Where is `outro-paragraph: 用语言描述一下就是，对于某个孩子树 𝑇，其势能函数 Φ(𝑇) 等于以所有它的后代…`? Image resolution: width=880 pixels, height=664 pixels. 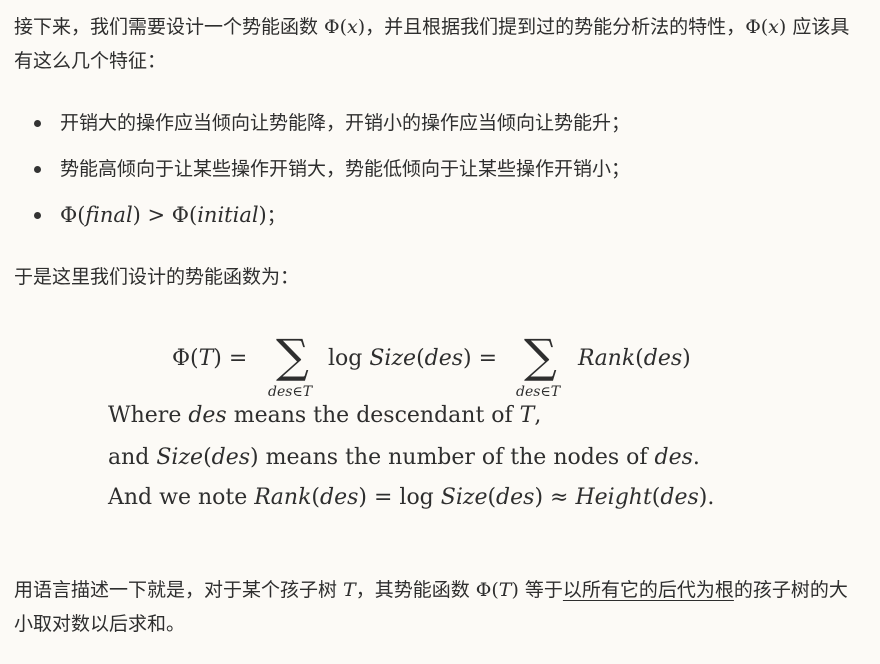
outro-paragraph: 用语言描述一下就是，对于某个孩子树 𝑇，其势能函数 Φ(𝑇) 等于以所有它的后代… is located at coordinates (440, 607).